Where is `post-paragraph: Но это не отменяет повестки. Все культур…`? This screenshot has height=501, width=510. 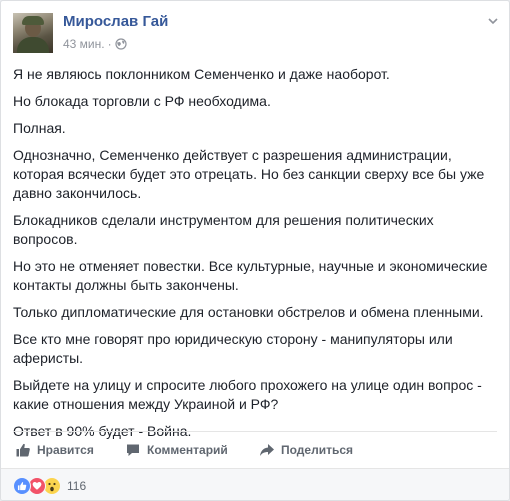 post-paragraph: Но это не отменяет повестки. Все культур… is located at coordinates (250, 275).